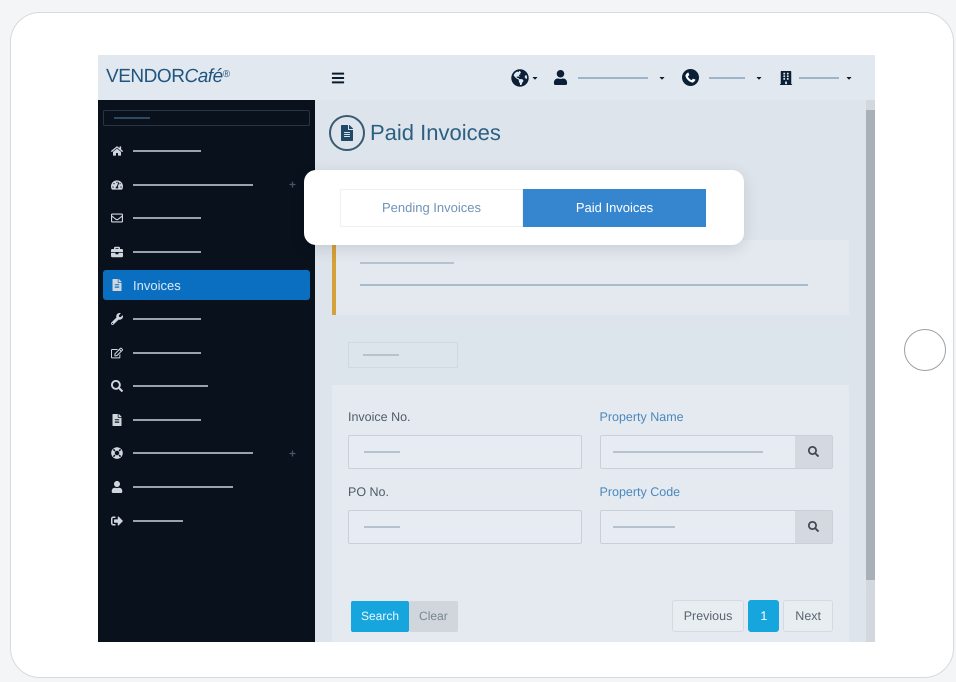 The width and height of the screenshot is (956, 682). What do you see at coordinates (117, 520) in the screenshot?
I see `sign-out-icon` at bounding box center [117, 520].